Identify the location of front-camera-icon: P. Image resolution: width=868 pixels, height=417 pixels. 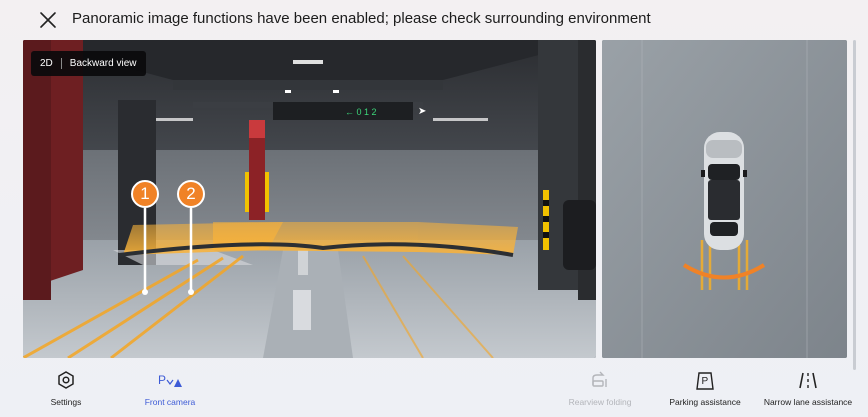
(170, 380).